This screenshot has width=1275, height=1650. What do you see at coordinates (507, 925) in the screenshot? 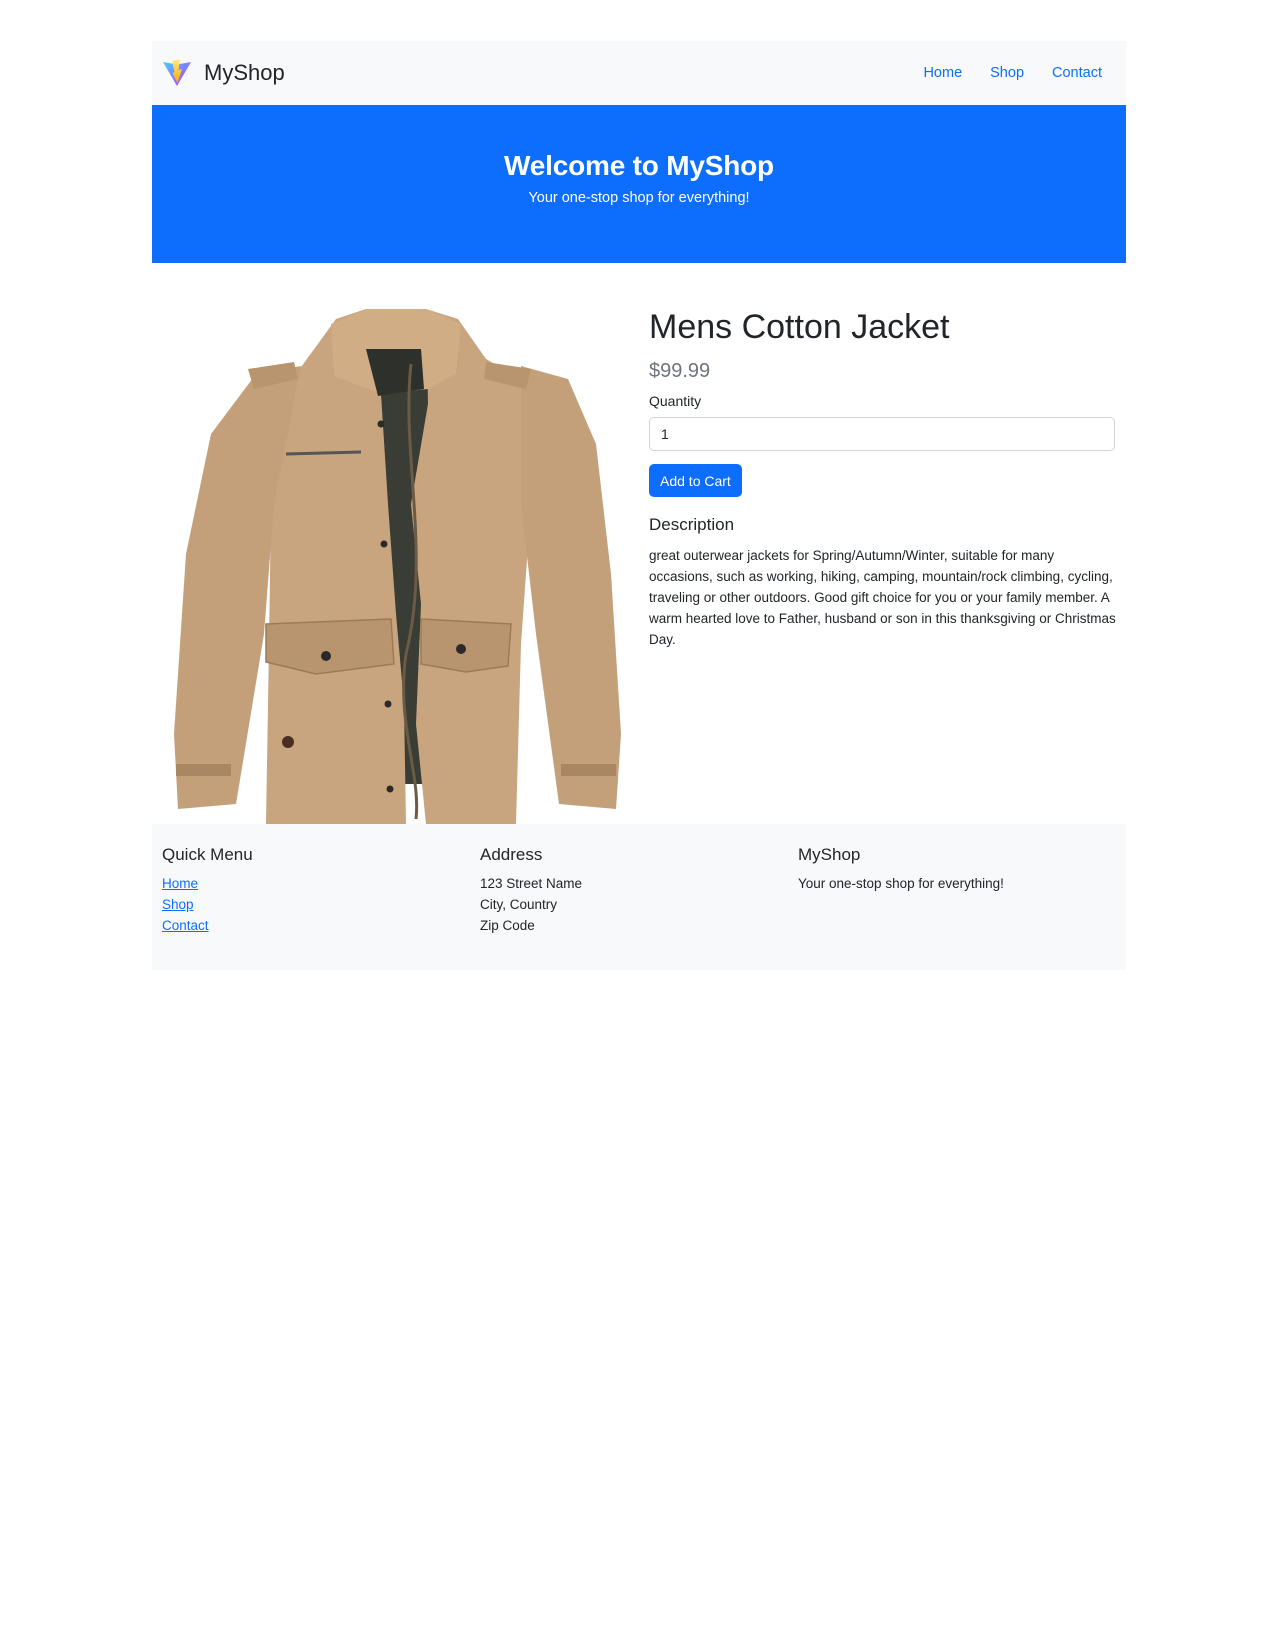
I see `address-zip: Zip Code` at bounding box center [507, 925].